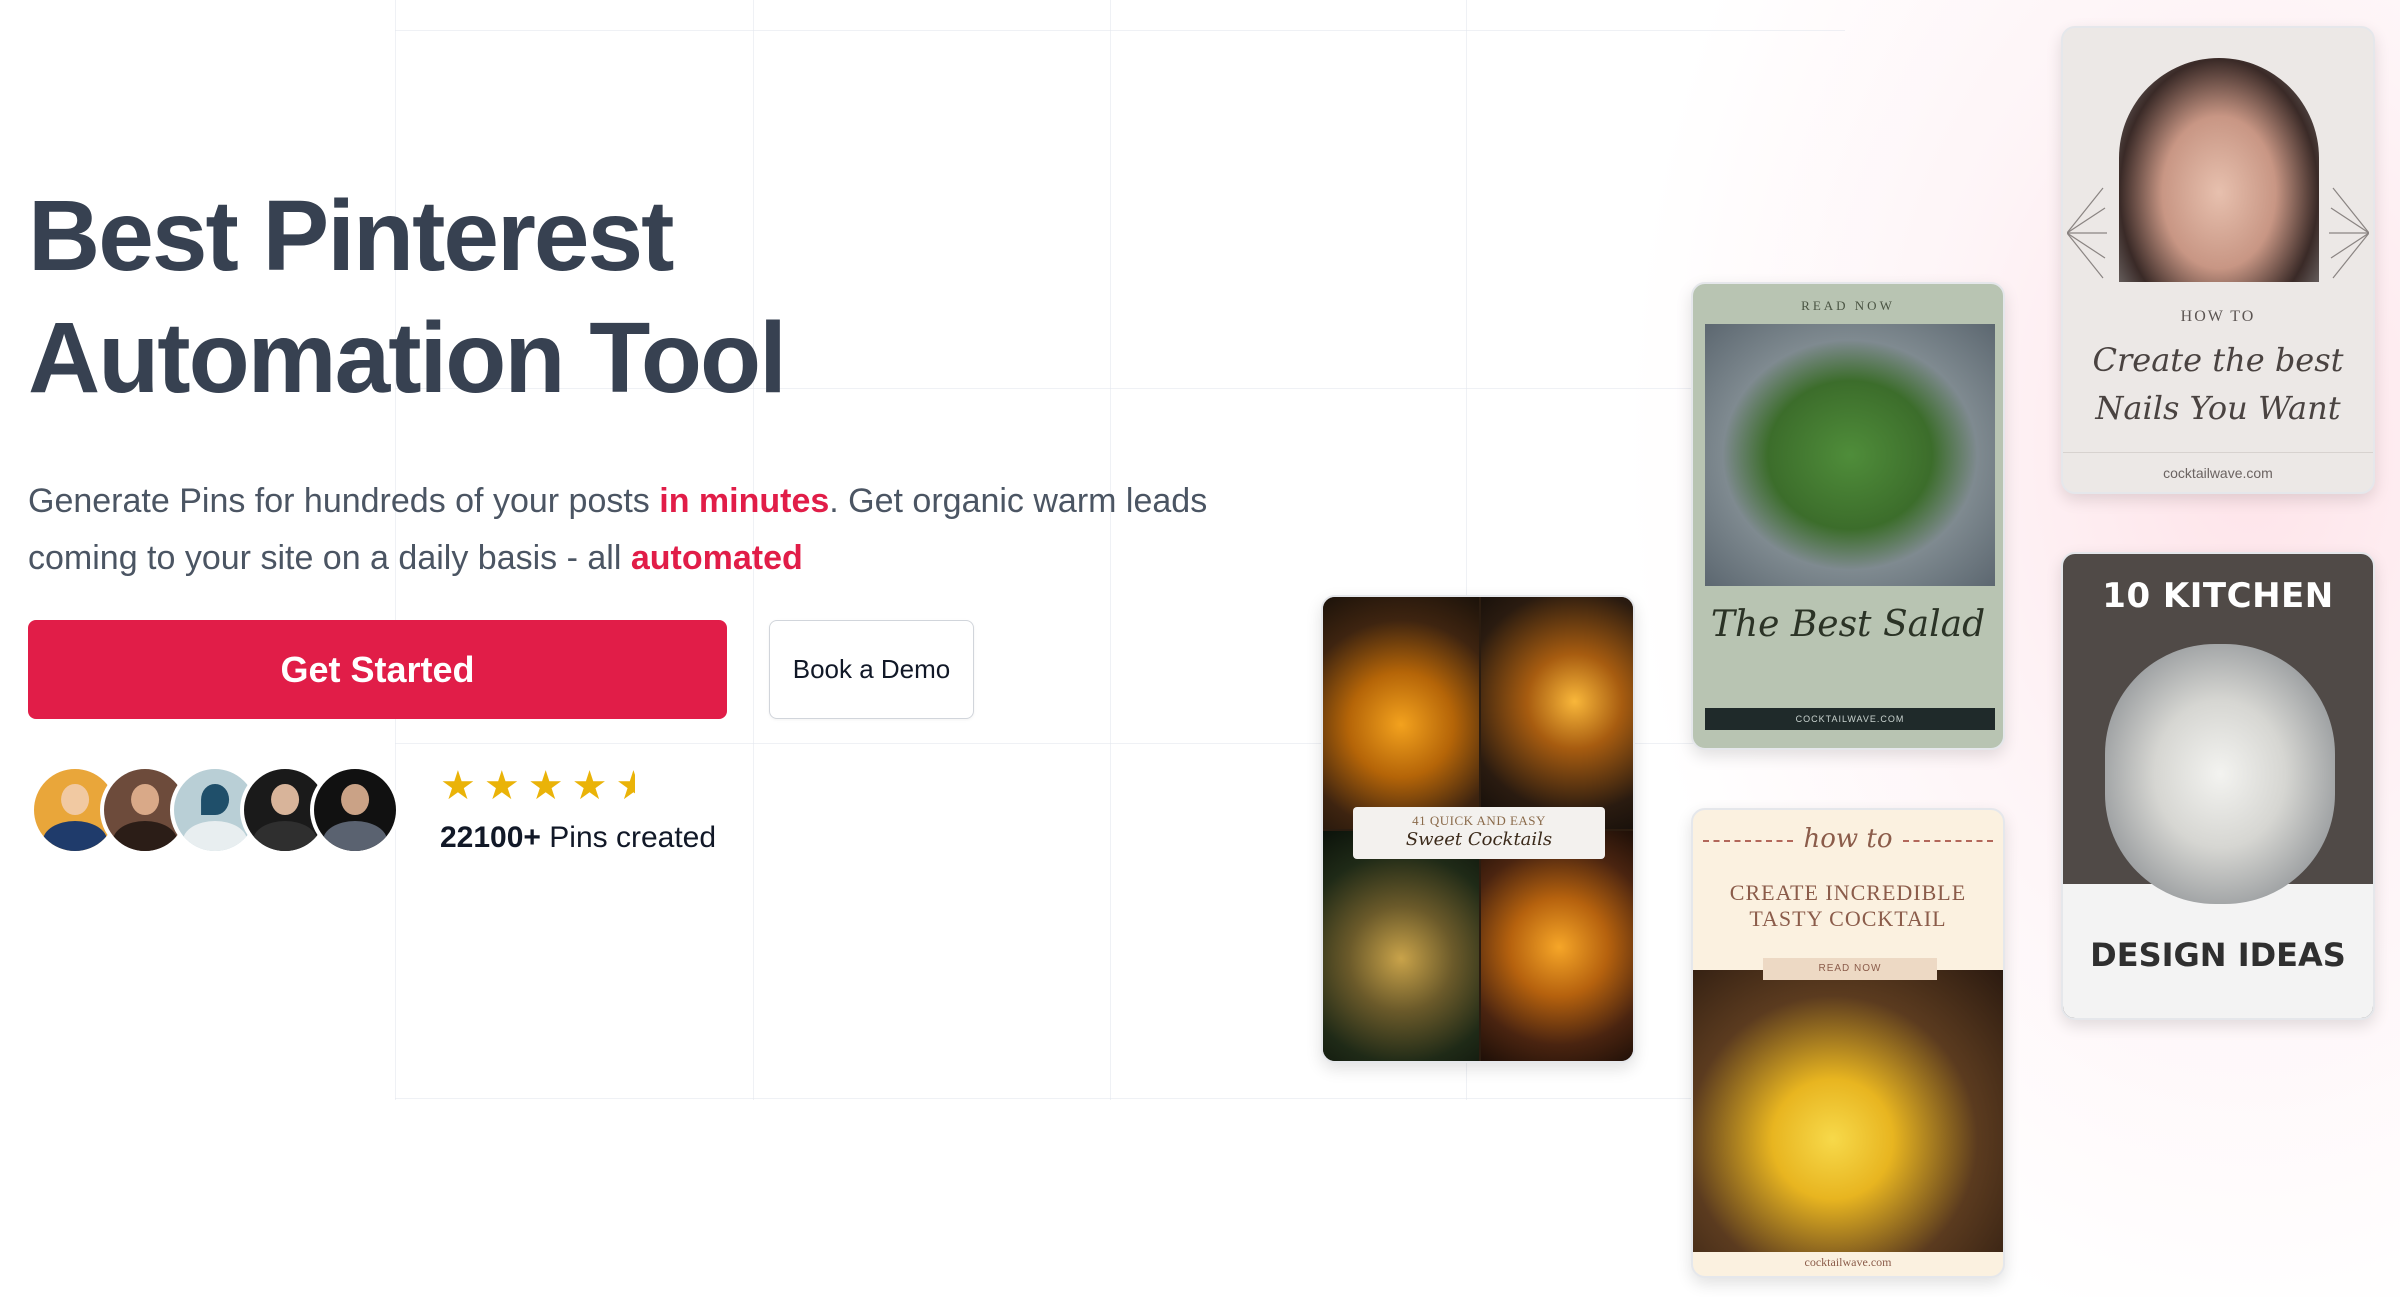 The image size is (2400, 1297). What do you see at coordinates (2220, 774) in the screenshot?
I see `kitchen-photo` at bounding box center [2220, 774].